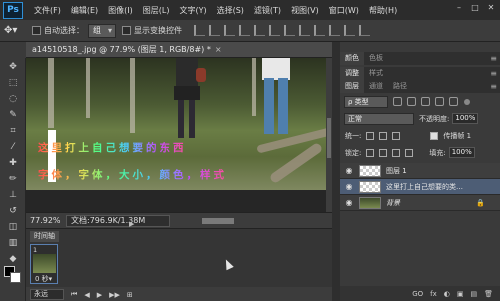  I want to click on quick-select-tool-icon: ✎, so click(13, 115).